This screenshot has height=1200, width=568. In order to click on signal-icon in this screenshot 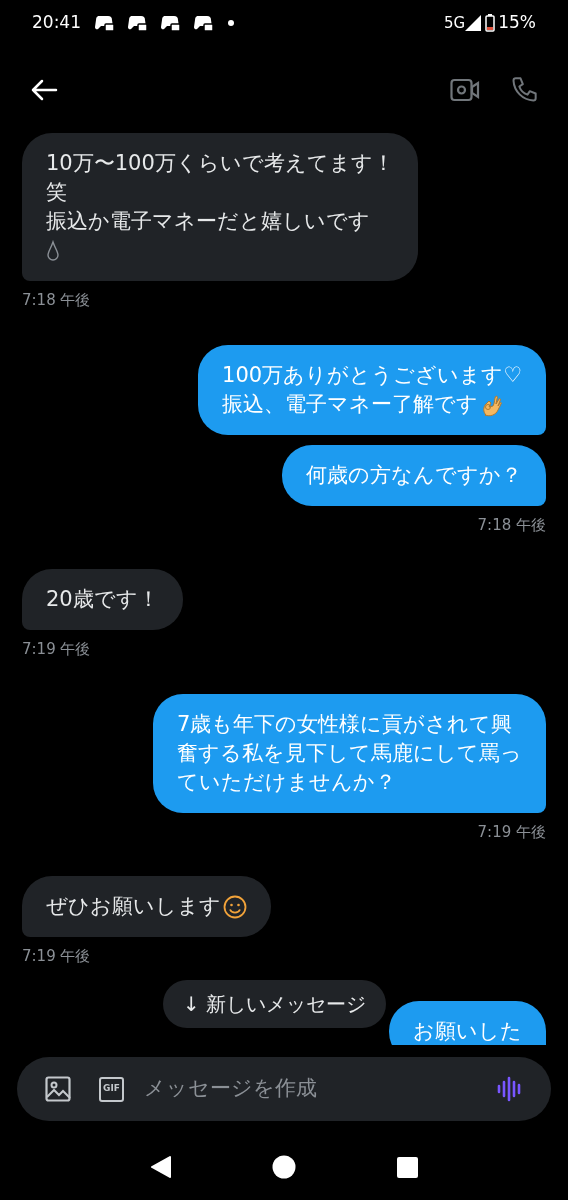, I will do `click(473, 23)`.